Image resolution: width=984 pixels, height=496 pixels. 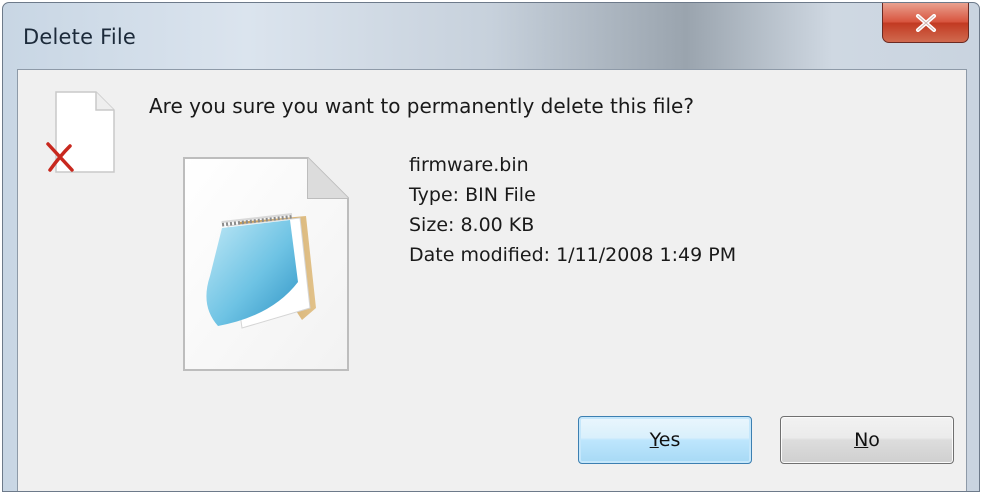 I want to click on title-bar: Delete File, so click(x=491, y=36).